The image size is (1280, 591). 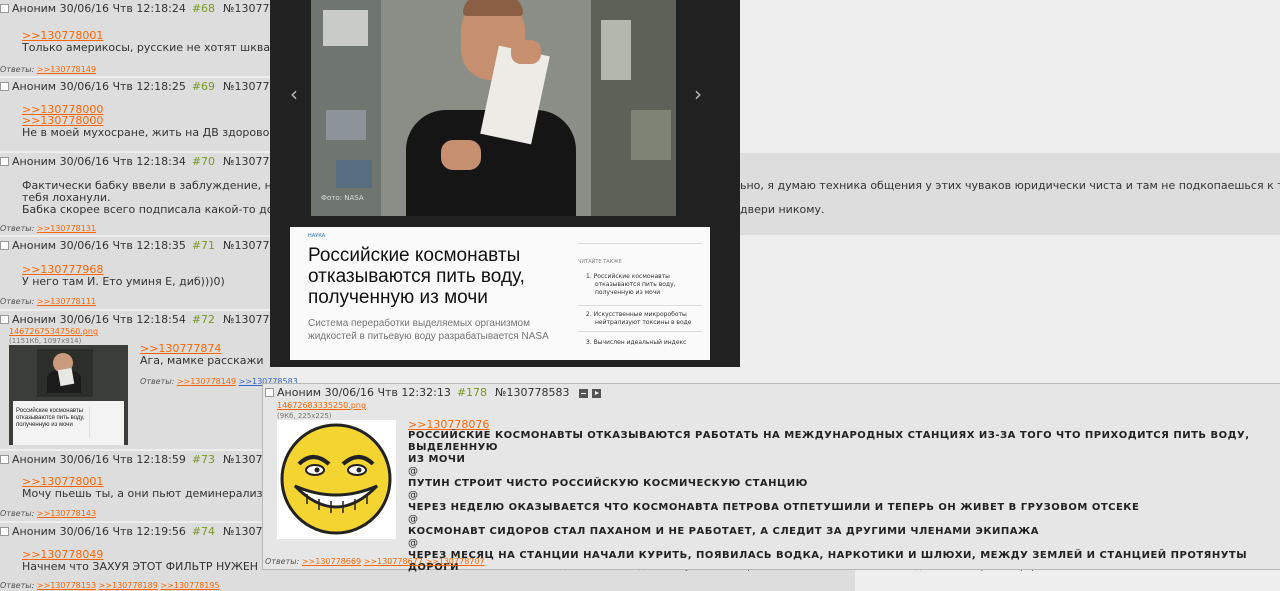 What do you see at coordinates (321, 405) in the screenshot?
I see `file-link: 14672683335250.png` at bounding box center [321, 405].